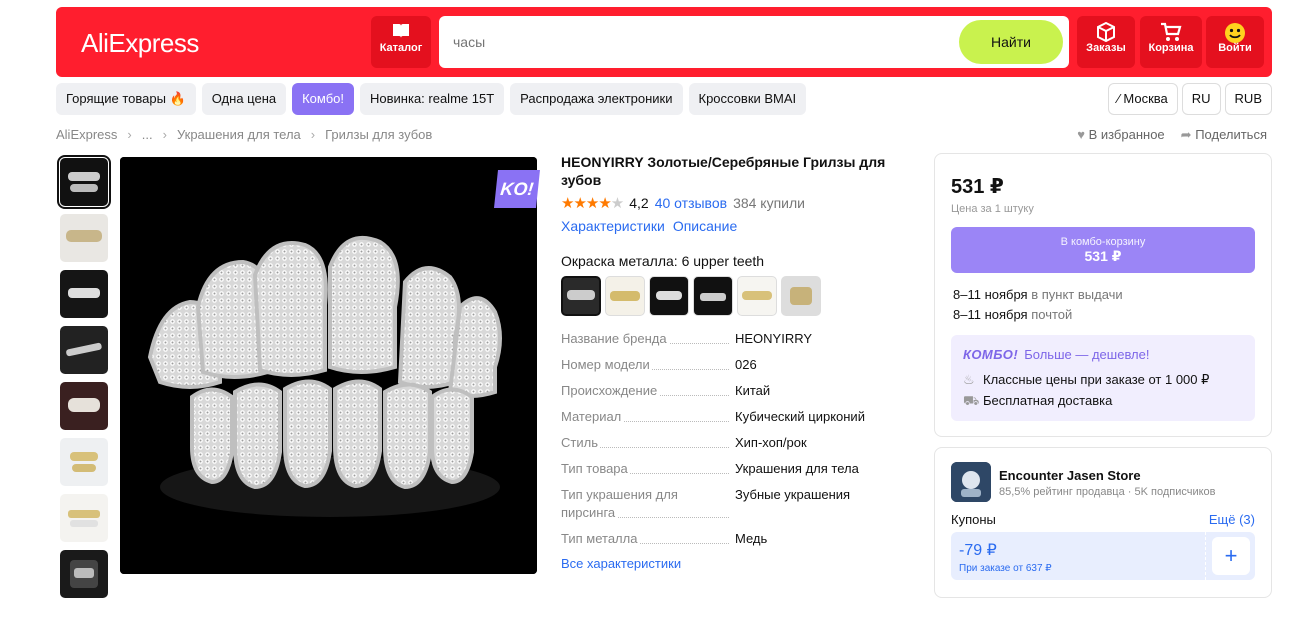 The image size is (1297, 633). Describe the element at coordinates (705, 226) in the screenshot. I see `tab-description: Описание` at that location.